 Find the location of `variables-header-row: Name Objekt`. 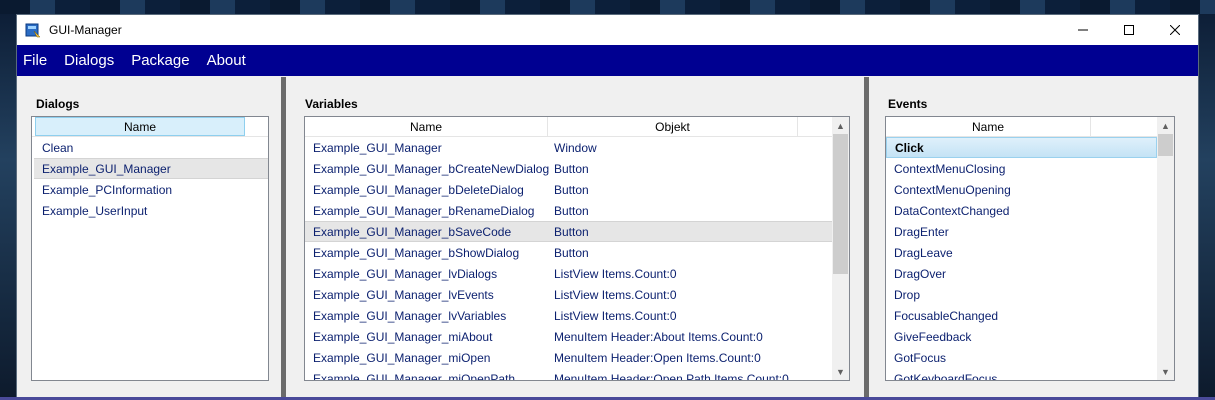

variables-header-row: Name Objekt is located at coordinates (568, 127).